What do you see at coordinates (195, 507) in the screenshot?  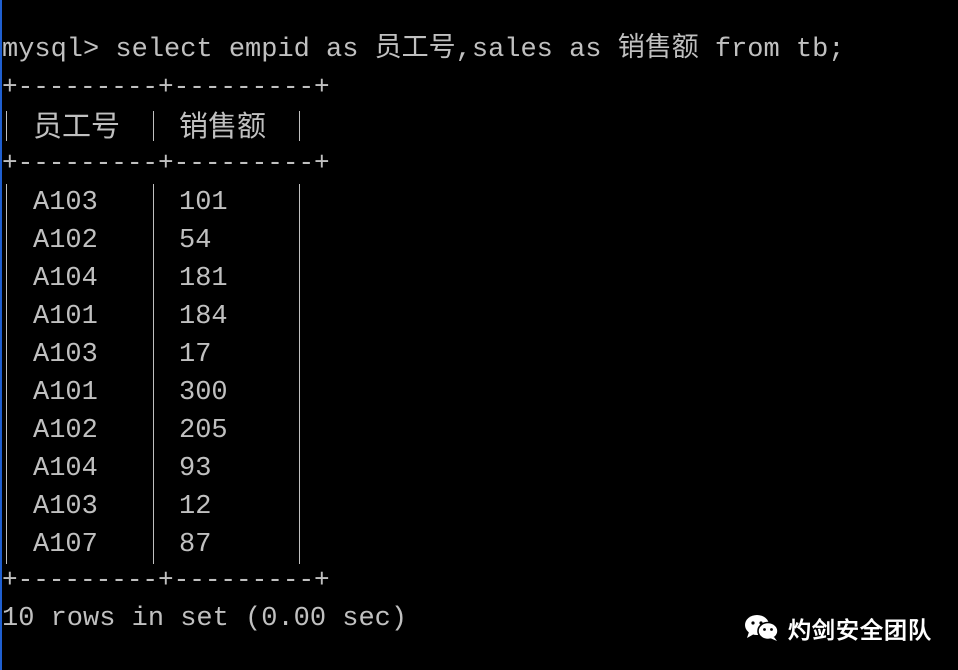 I see `cell-sales: 12` at bounding box center [195, 507].